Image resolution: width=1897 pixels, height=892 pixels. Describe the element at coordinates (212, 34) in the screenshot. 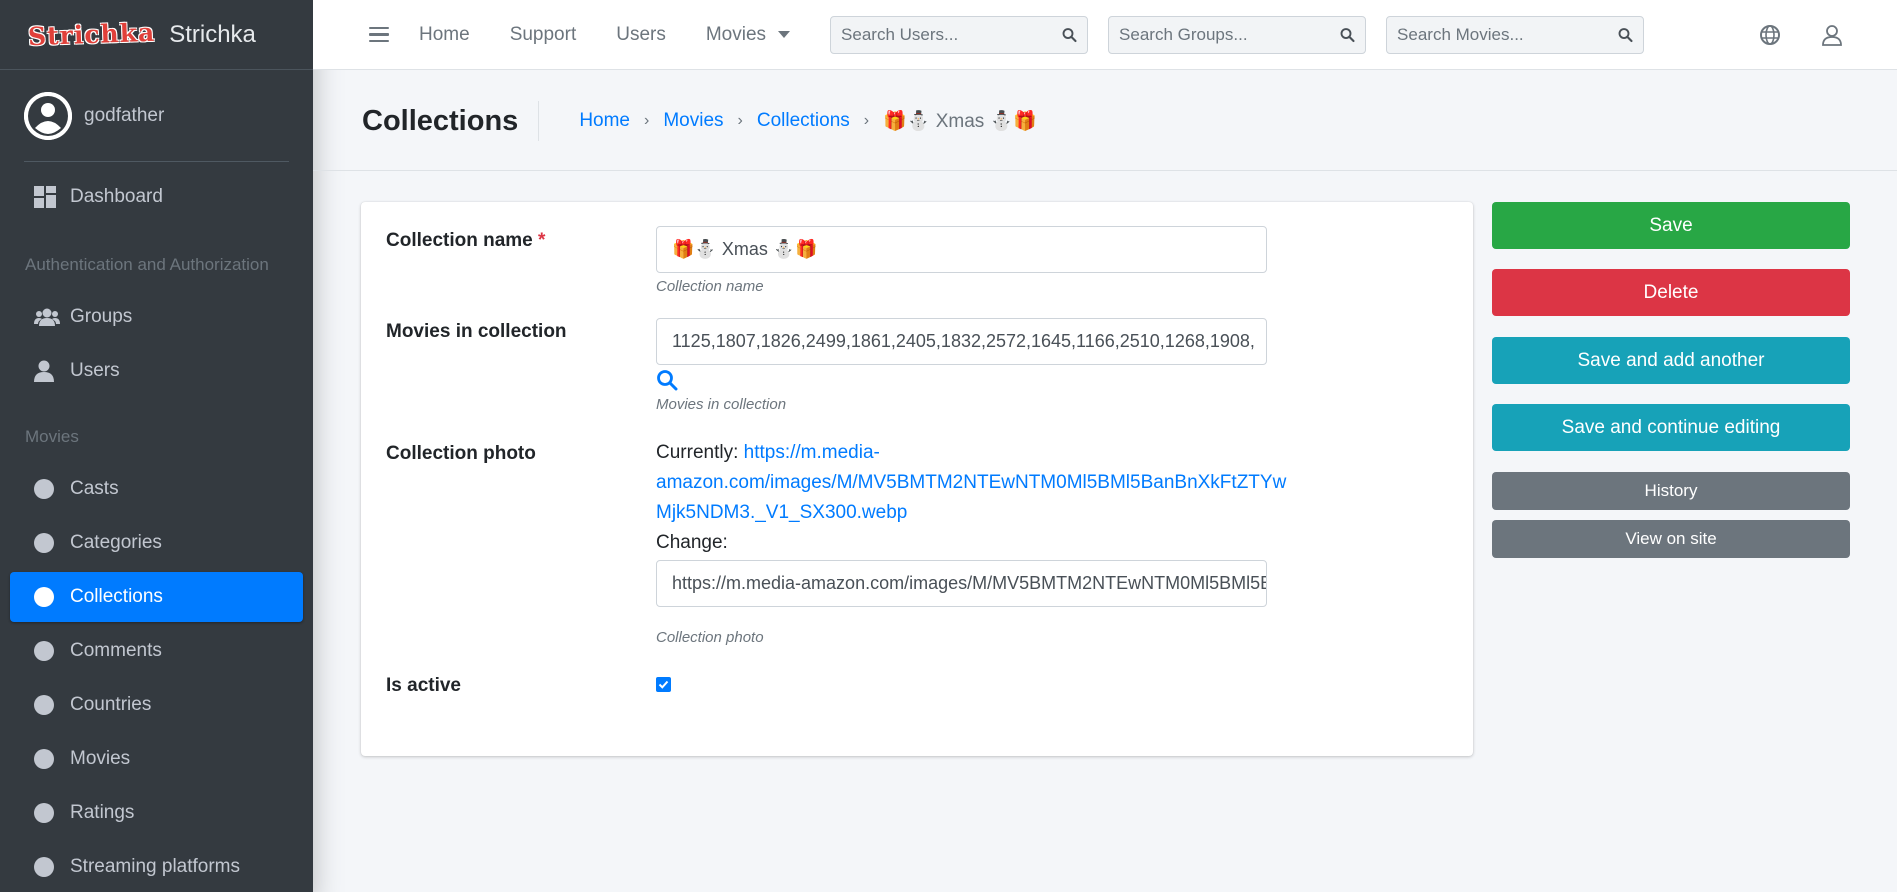

I see `brand-name: Strichka` at that location.